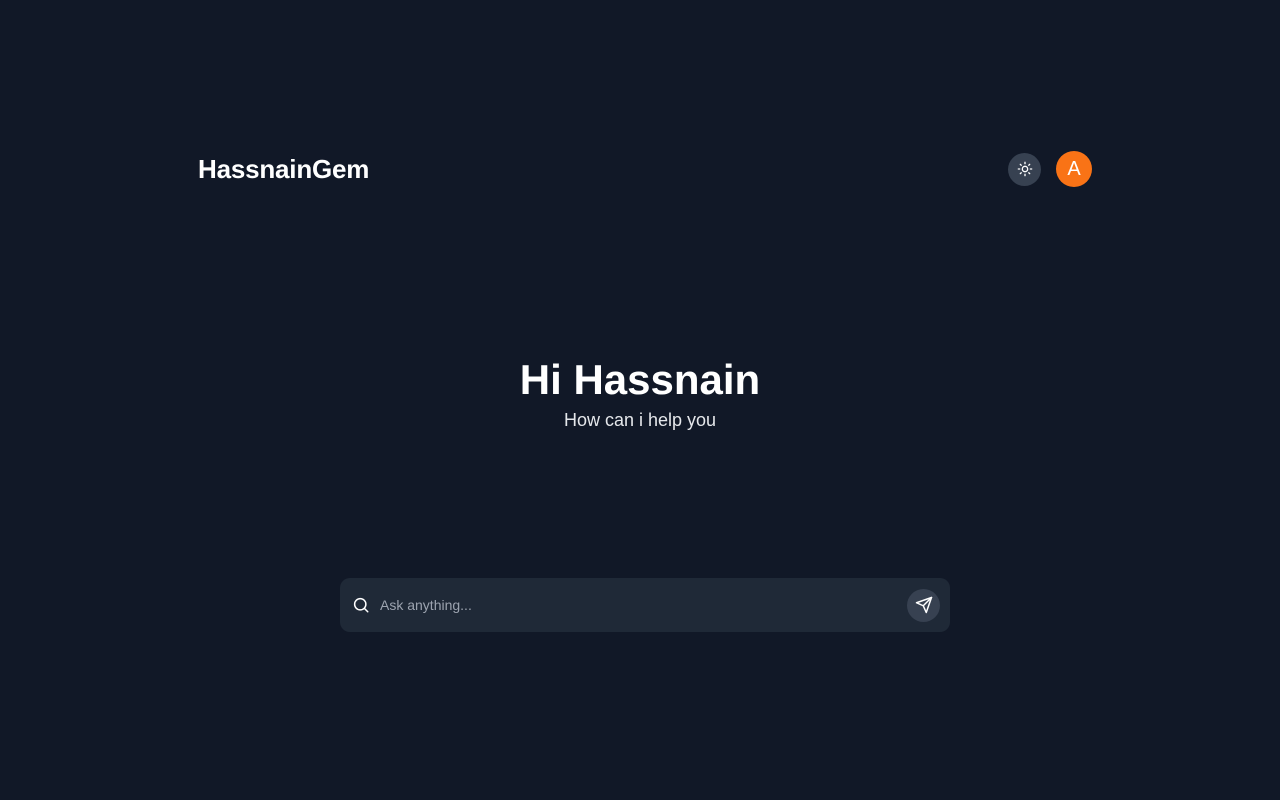 This screenshot has width=1280, height=800. I want to click on header: HassnainGem A, so click(645, 169).